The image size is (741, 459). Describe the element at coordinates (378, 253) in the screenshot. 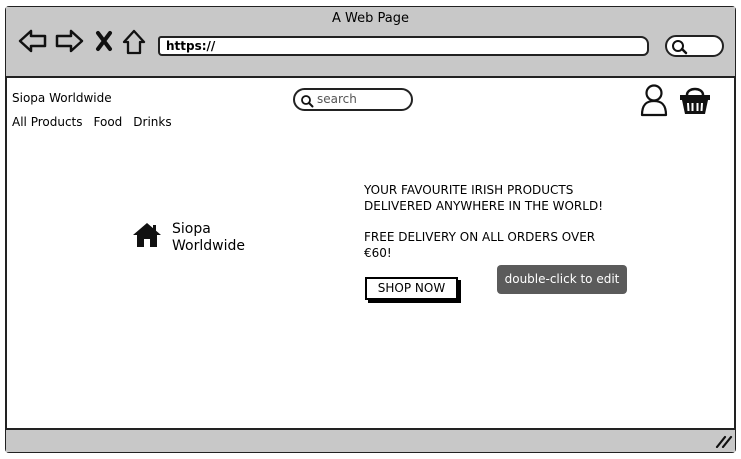

I see `promo-line2: €60!` at that location.